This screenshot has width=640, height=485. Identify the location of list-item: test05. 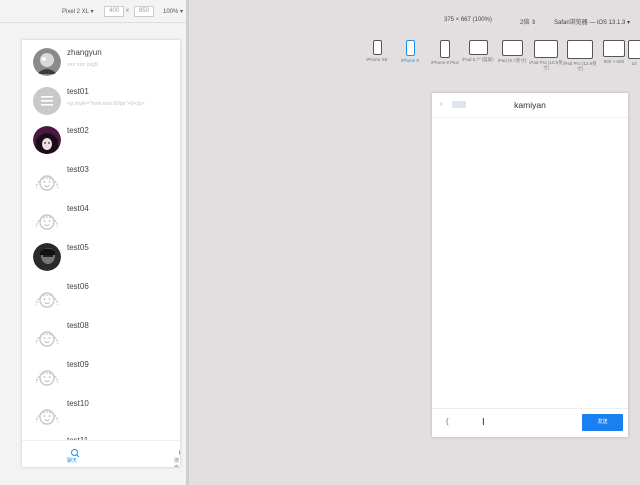
(101, 256).